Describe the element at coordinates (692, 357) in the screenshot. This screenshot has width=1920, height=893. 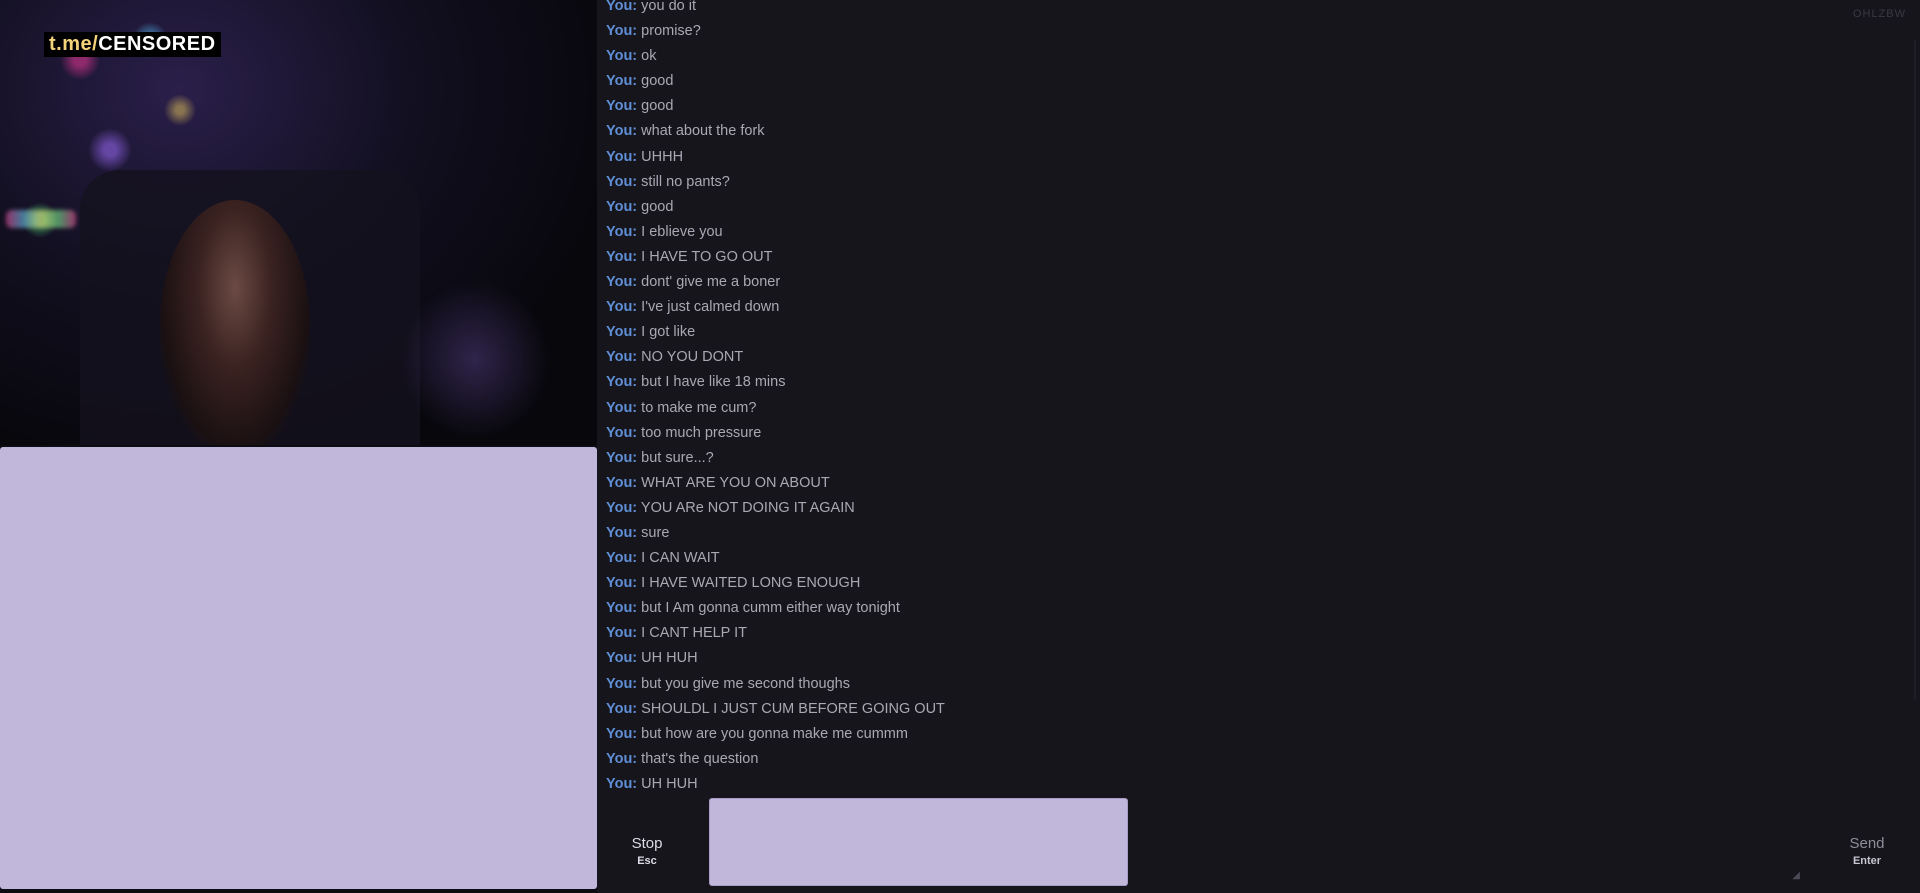
I see `message-text: NO YOU DONT` at that location.